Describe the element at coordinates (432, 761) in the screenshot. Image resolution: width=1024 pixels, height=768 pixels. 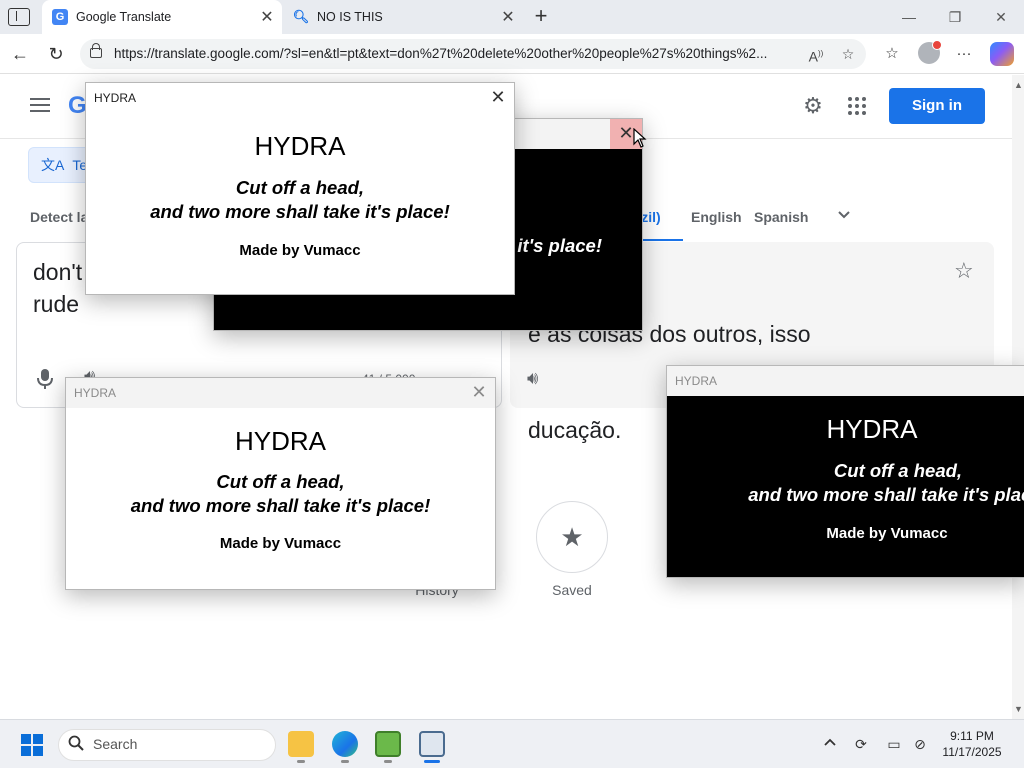
I see `app-active-indicator` at that location.